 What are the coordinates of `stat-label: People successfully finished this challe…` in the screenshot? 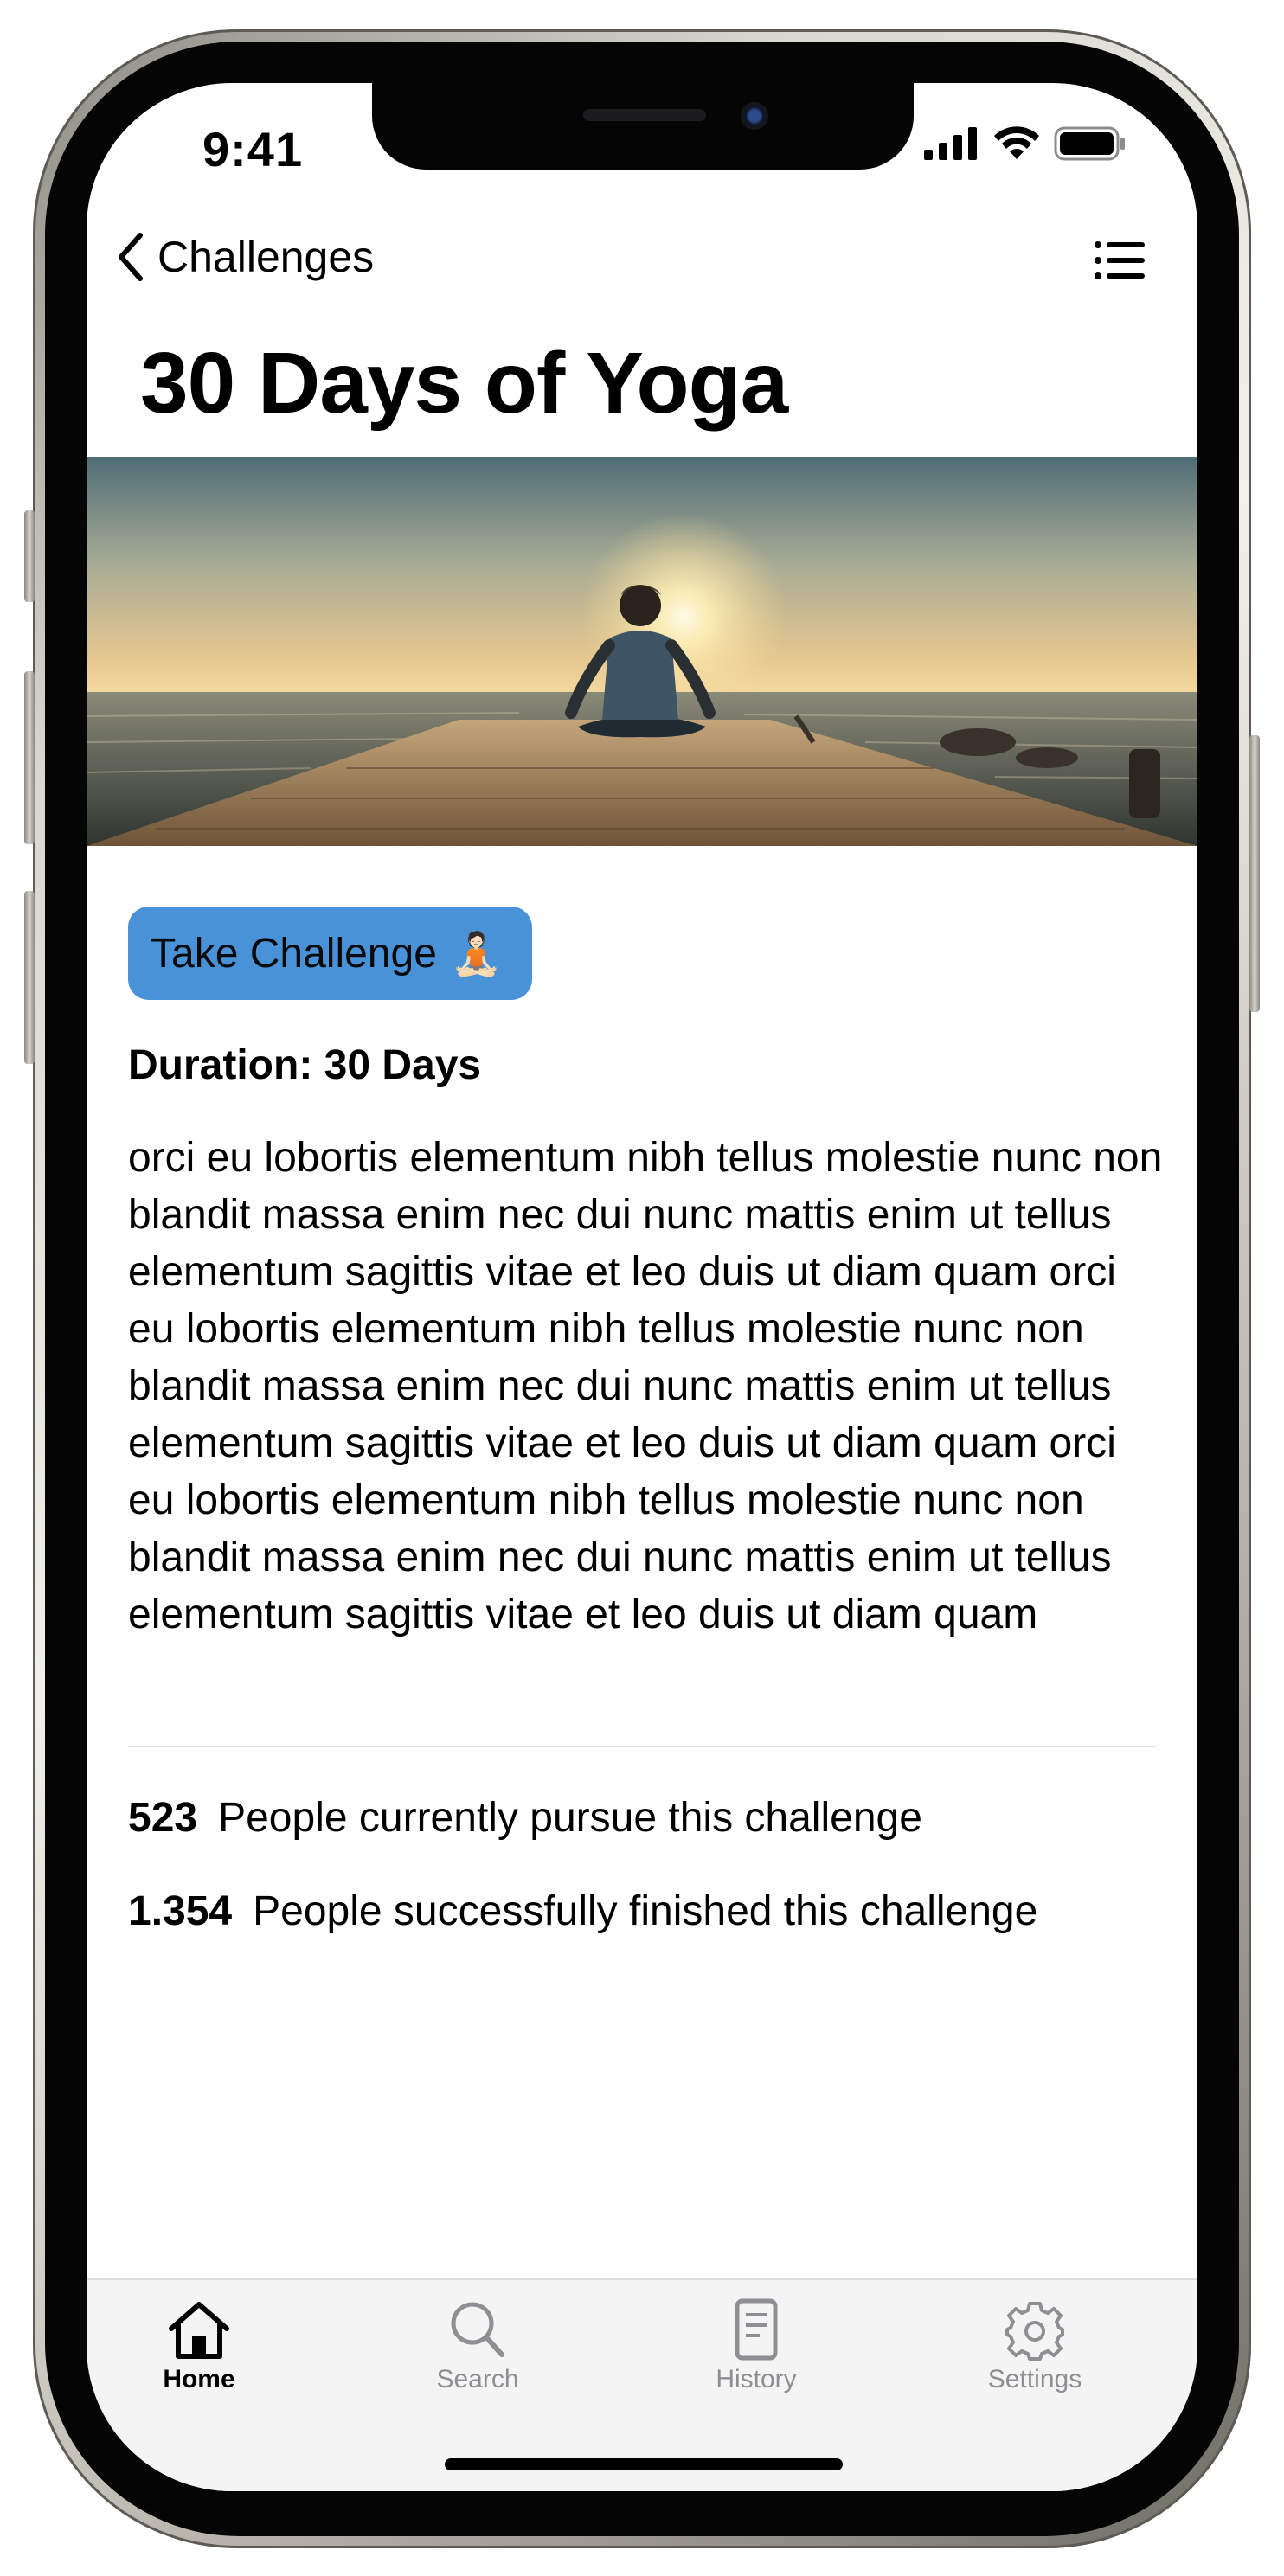 It's located at (645, 1911).